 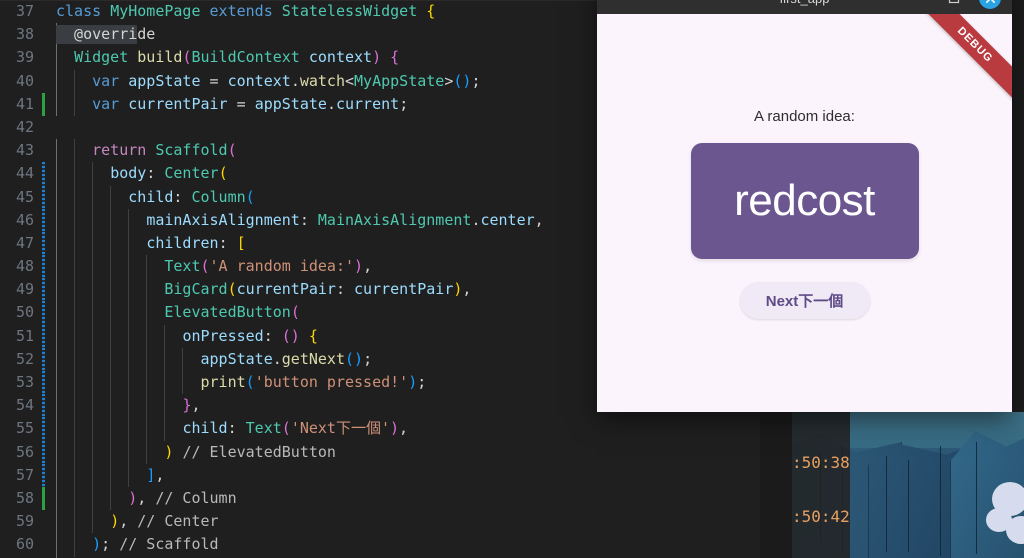 What do you see at coordinates (299, 545) in the screenshot?
I see `code-line: 60 ); // Scaffold` at bounding box center [299, 545].